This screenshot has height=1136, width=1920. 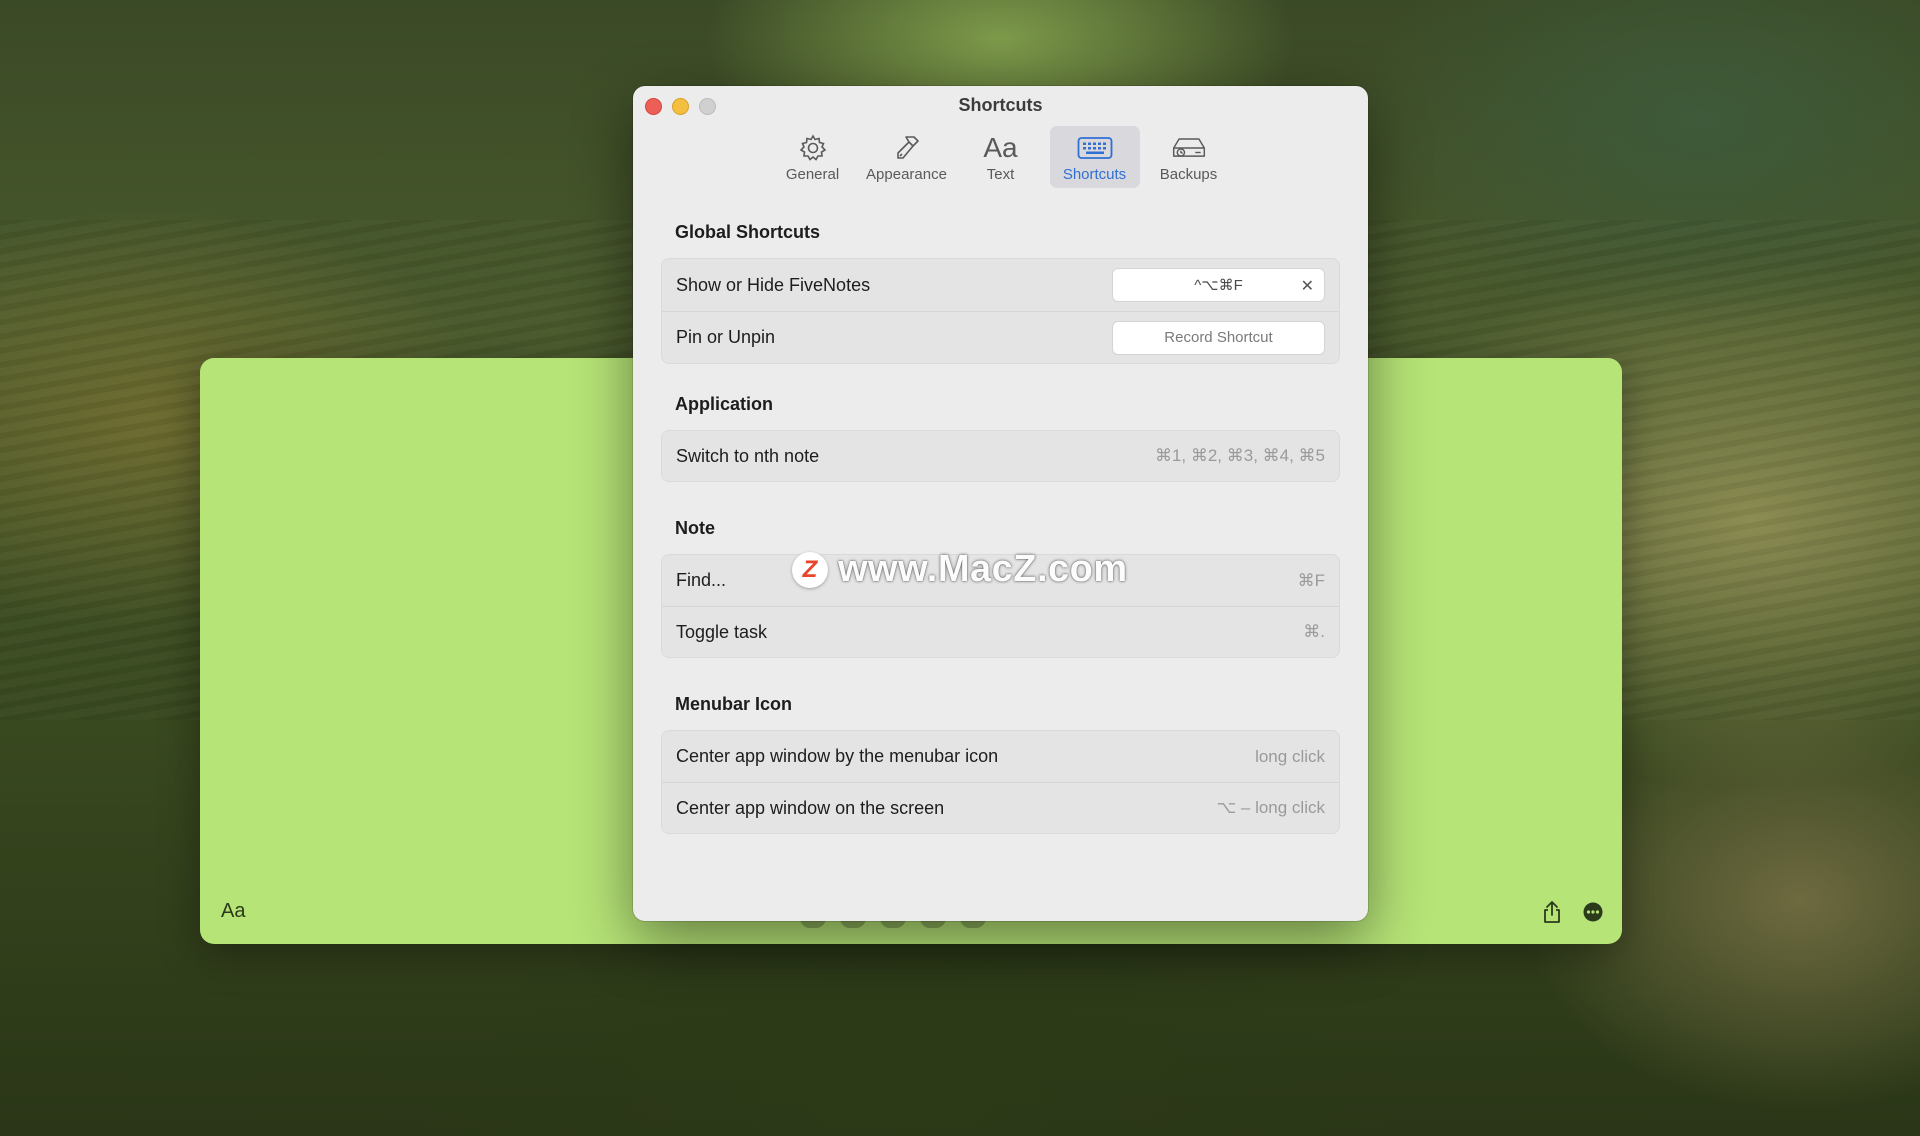 I want to click on drive-restore-icon, so click(x=1189, y=148).